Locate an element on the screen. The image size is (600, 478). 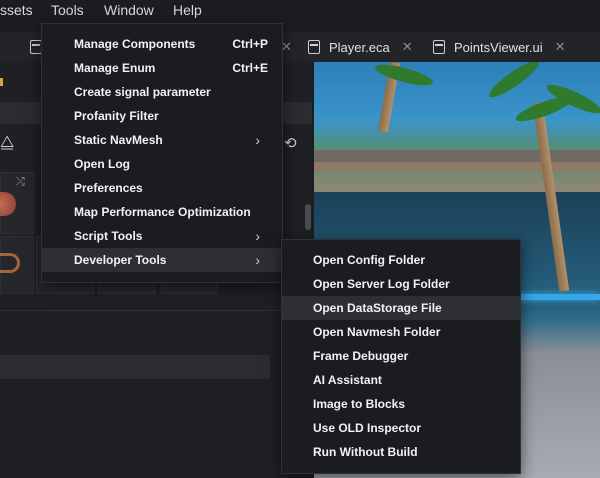
tab-label: Player.eca is located at coordinates (359, 47).